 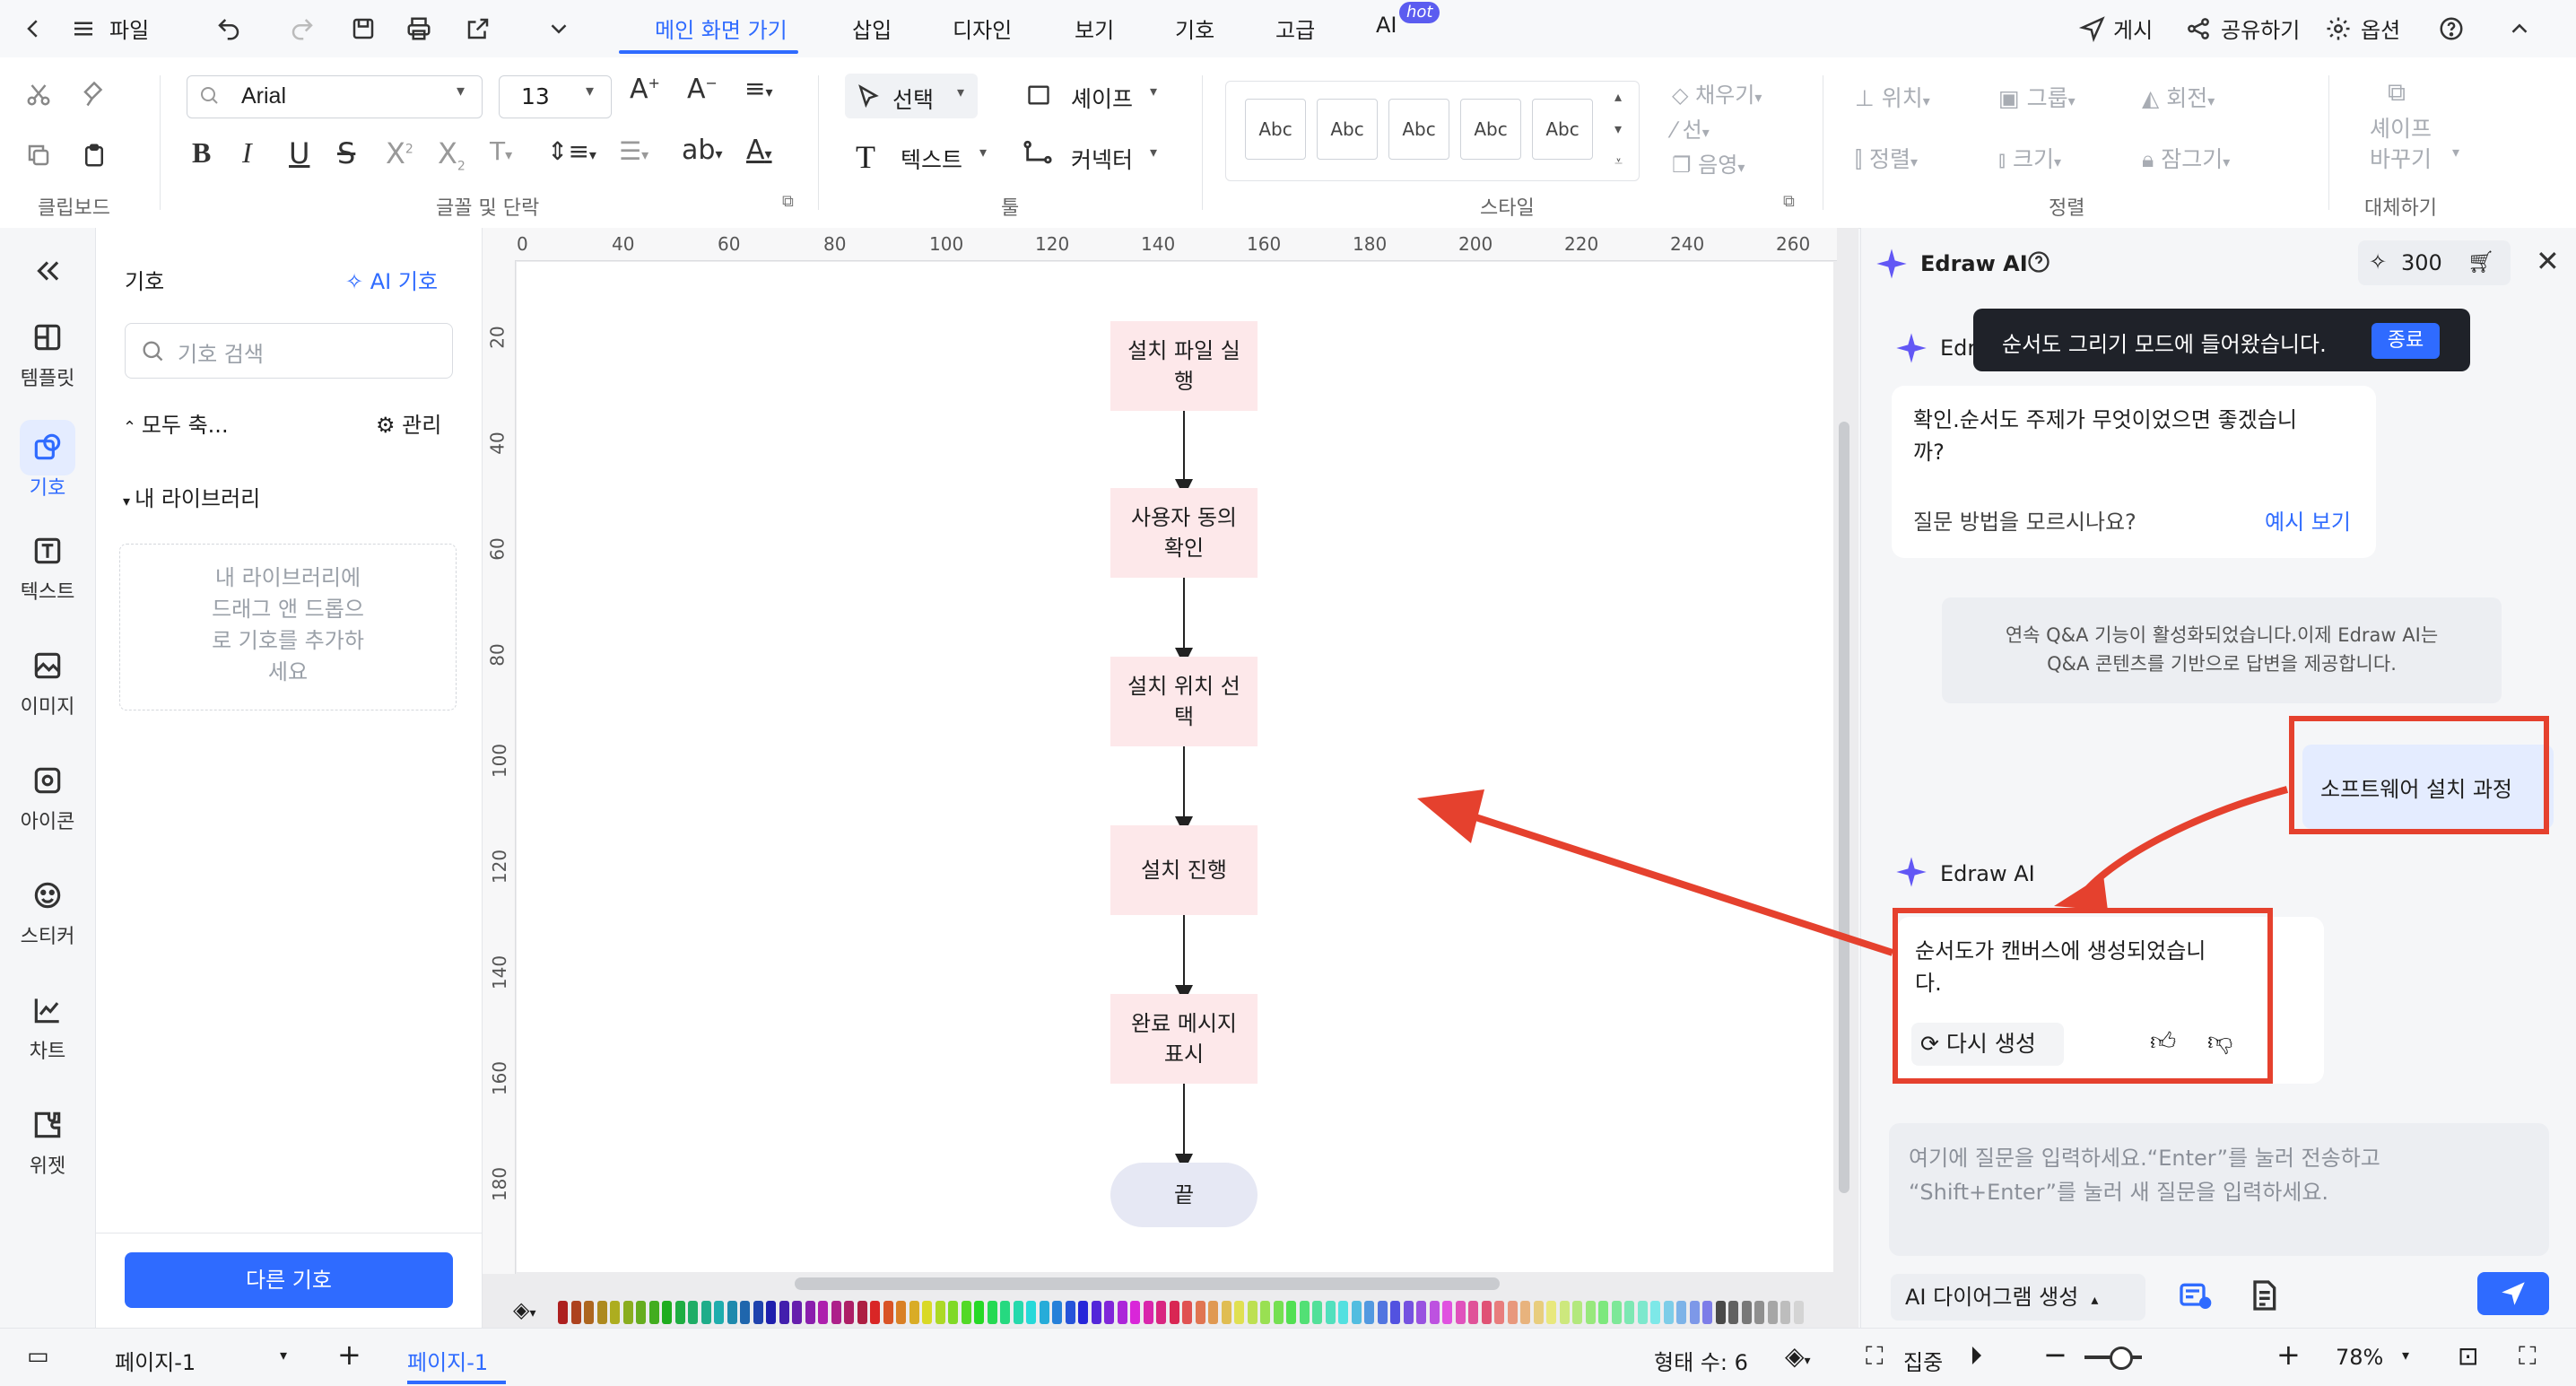 I want to click on cart-icon: 🛒︎, so click(x=2480, y=262).